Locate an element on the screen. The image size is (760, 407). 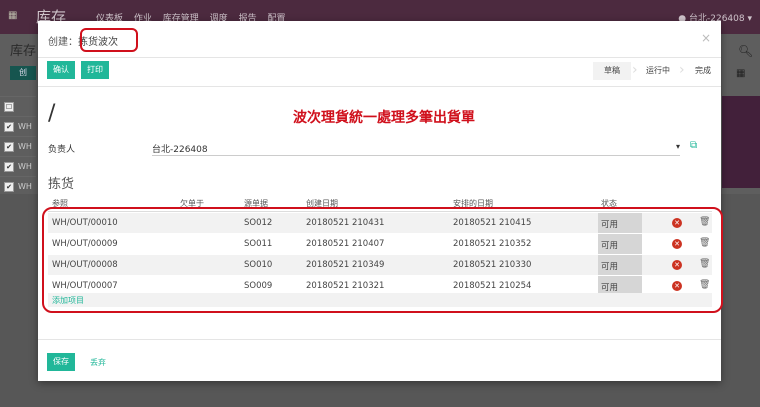
title-highlight-box is located at coordinates (109, 40).